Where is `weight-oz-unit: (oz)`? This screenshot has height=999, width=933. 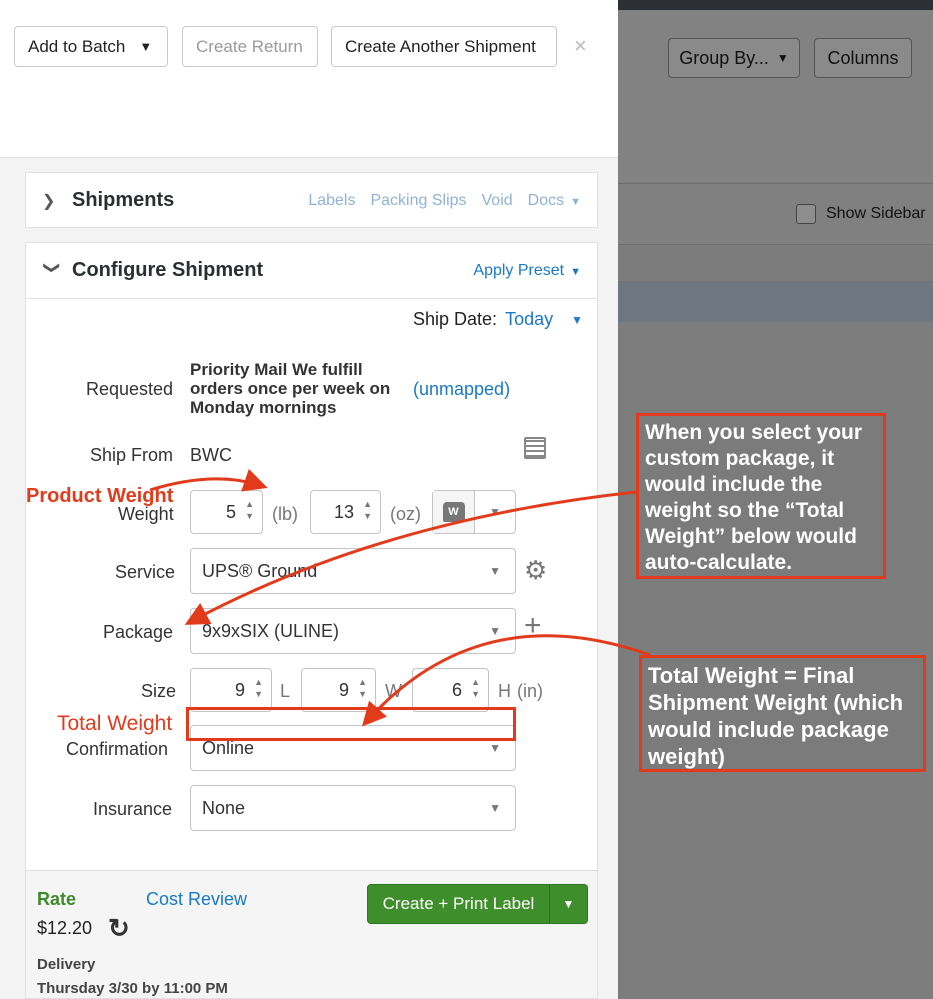
weight-oz-unit: (oz) is located at coordinates (405, 514).